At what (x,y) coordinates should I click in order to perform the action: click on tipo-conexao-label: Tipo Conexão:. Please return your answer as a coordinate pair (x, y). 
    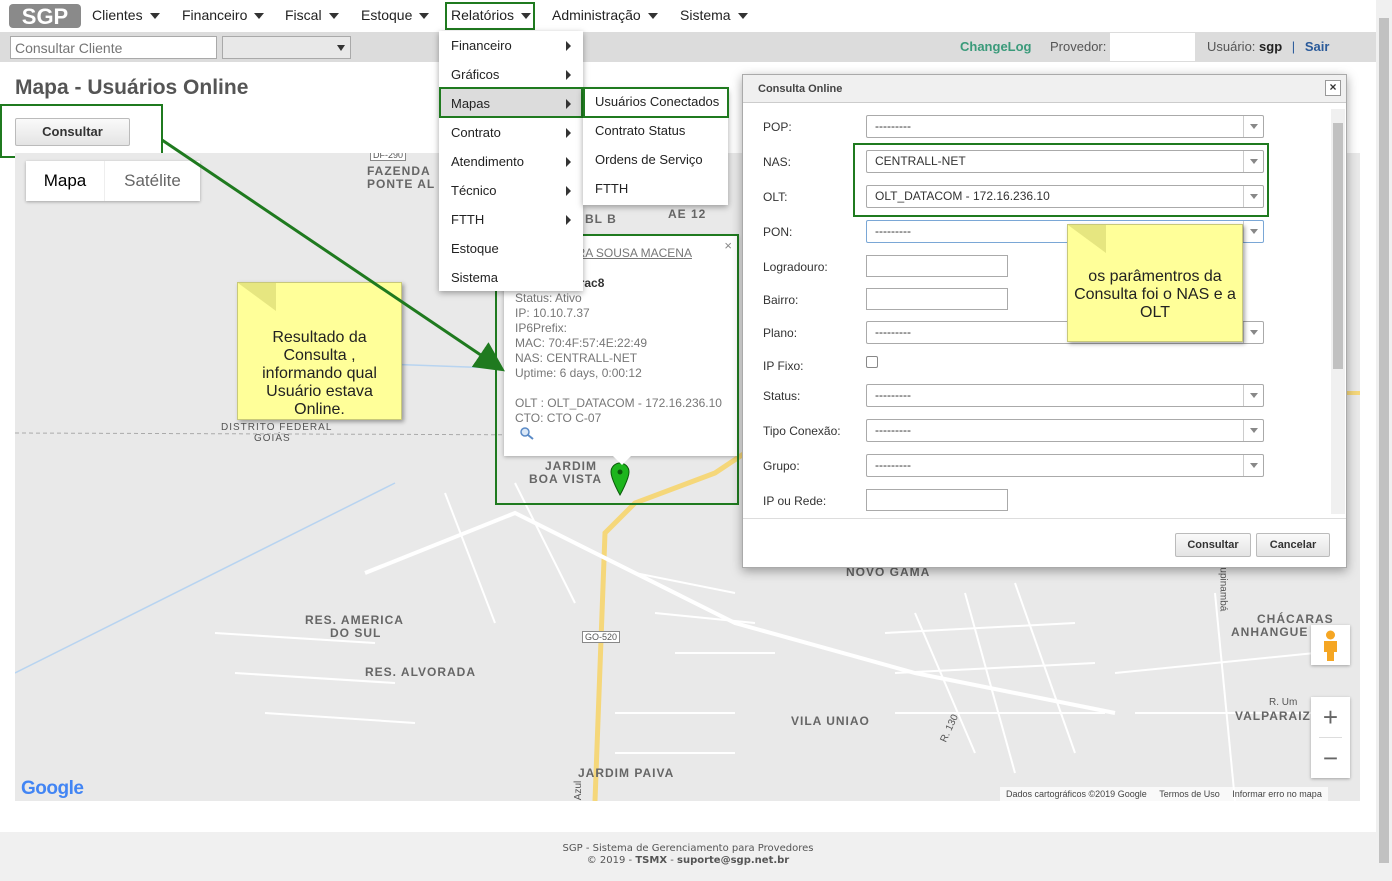
    Looking at the image, I should click on (802, 431).